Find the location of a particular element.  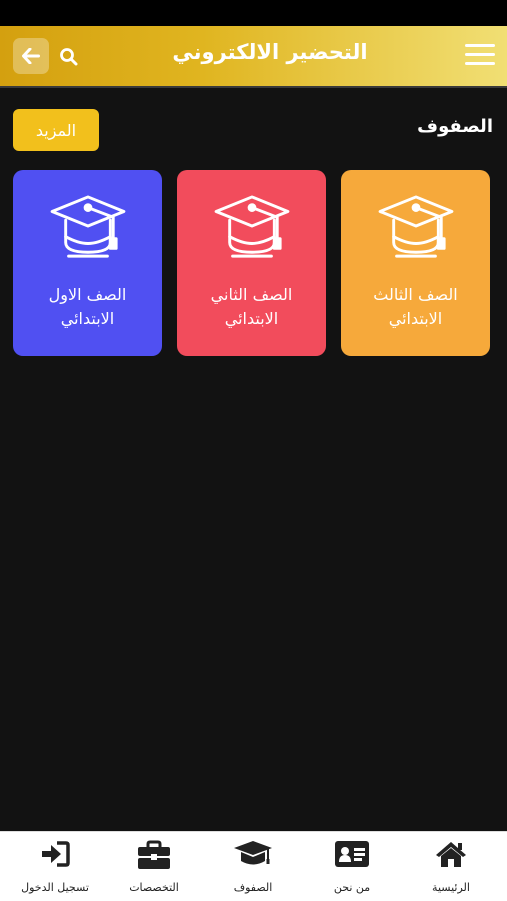

nav-item-specializations: التخصصات is located at coordinates (154, 866).